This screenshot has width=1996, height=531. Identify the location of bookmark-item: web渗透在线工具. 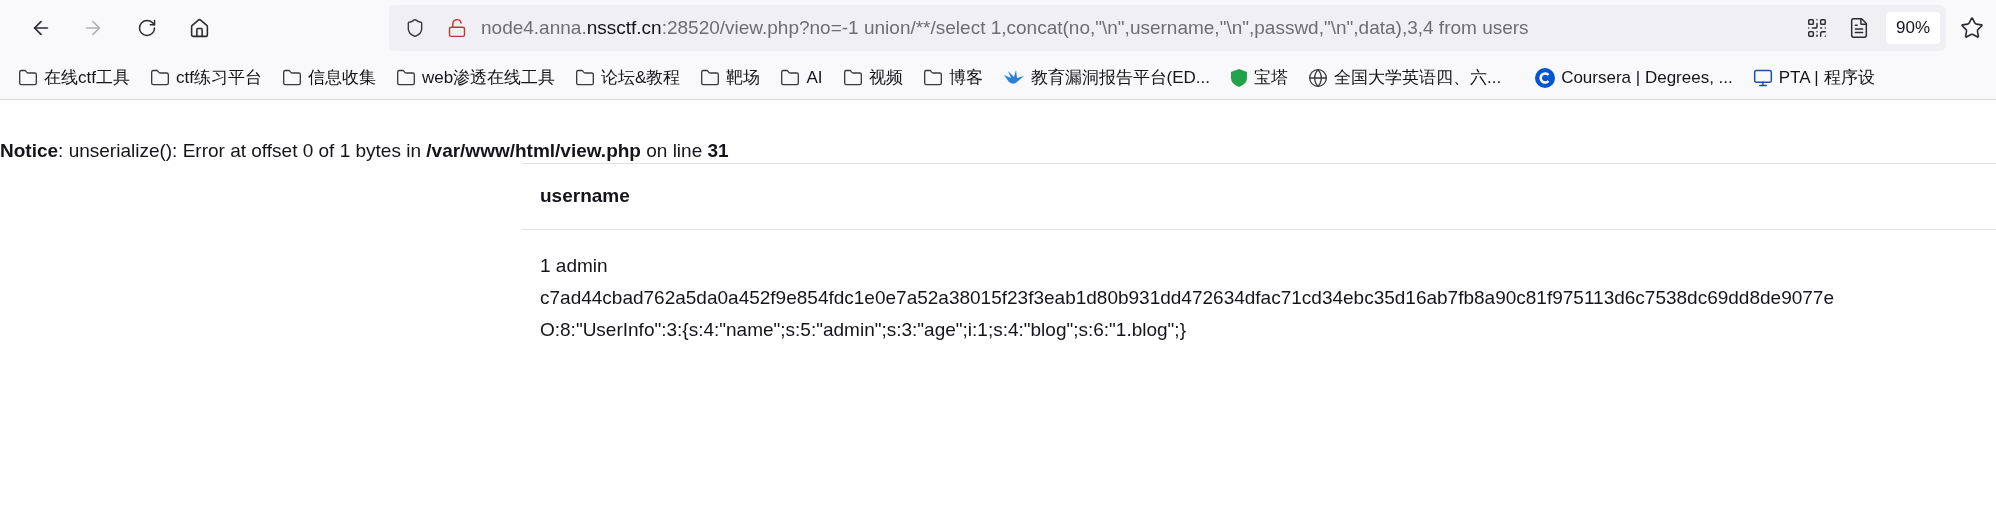
(475, 77).